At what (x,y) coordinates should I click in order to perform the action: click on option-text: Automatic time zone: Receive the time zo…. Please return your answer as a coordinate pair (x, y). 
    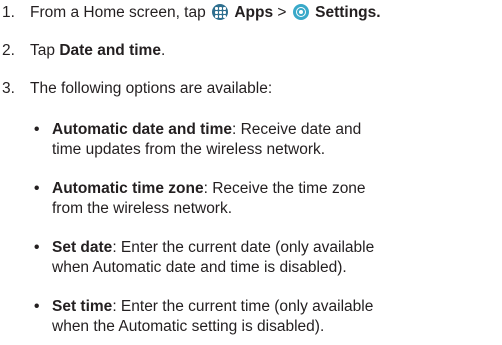
    Looking at the image, I should click on (277, 199).